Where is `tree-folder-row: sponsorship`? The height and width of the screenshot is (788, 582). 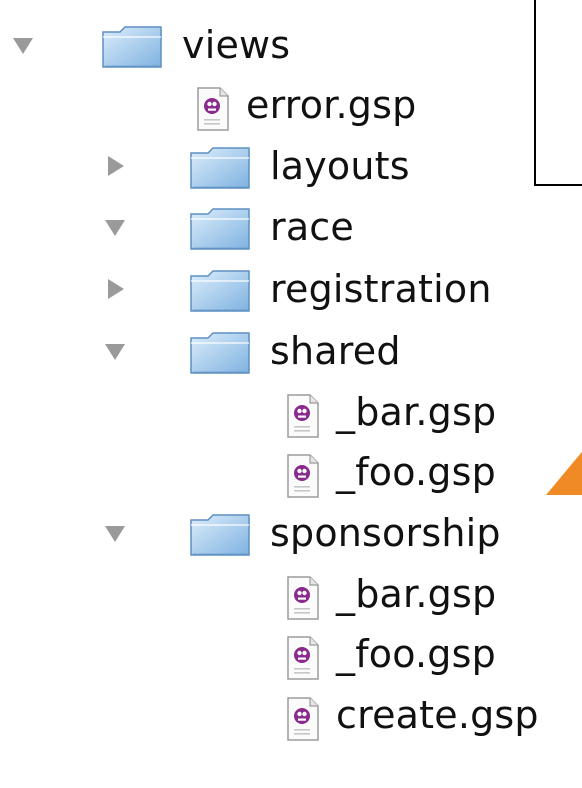
tree-folder-row: sponsorship is located at coordinates (291, 540).